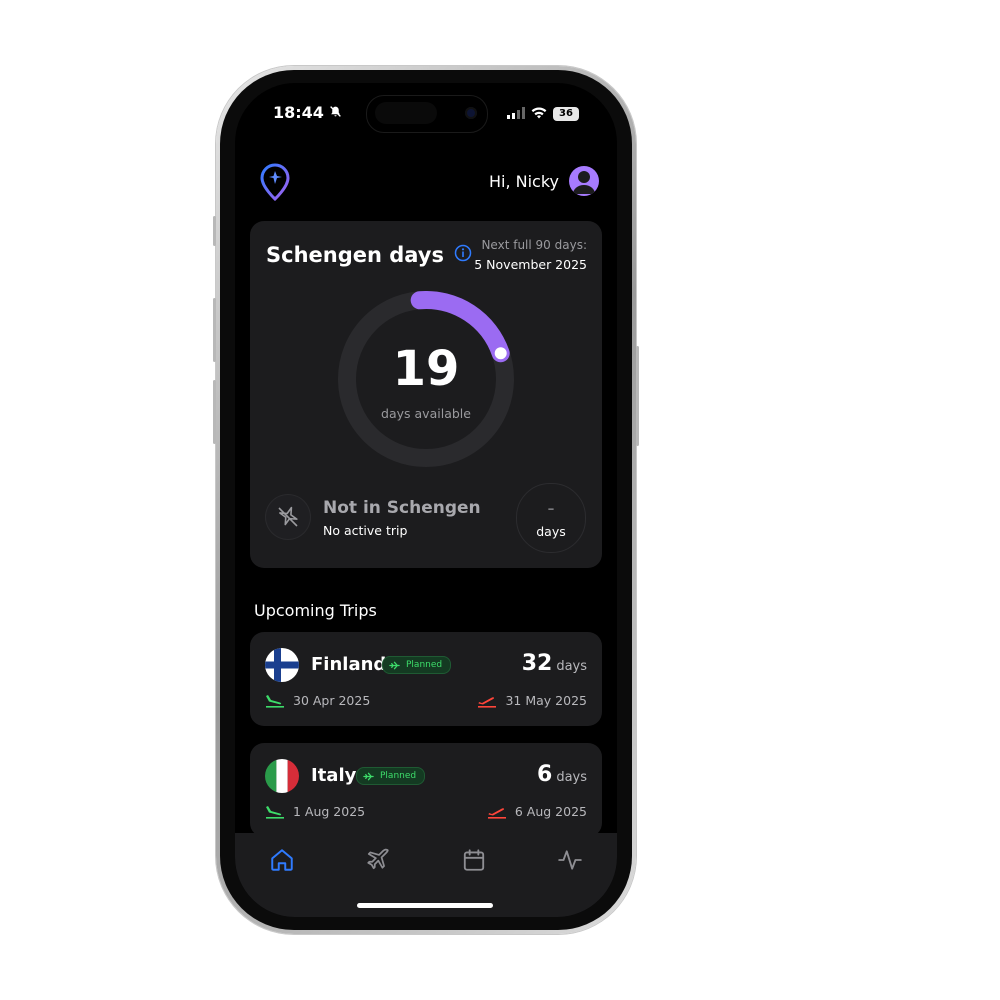 The image size is (1000, 1000). What do you see at coordinates (406, 113) in the screenshot?
I see `island-pill` at bounding box center [406, 113].